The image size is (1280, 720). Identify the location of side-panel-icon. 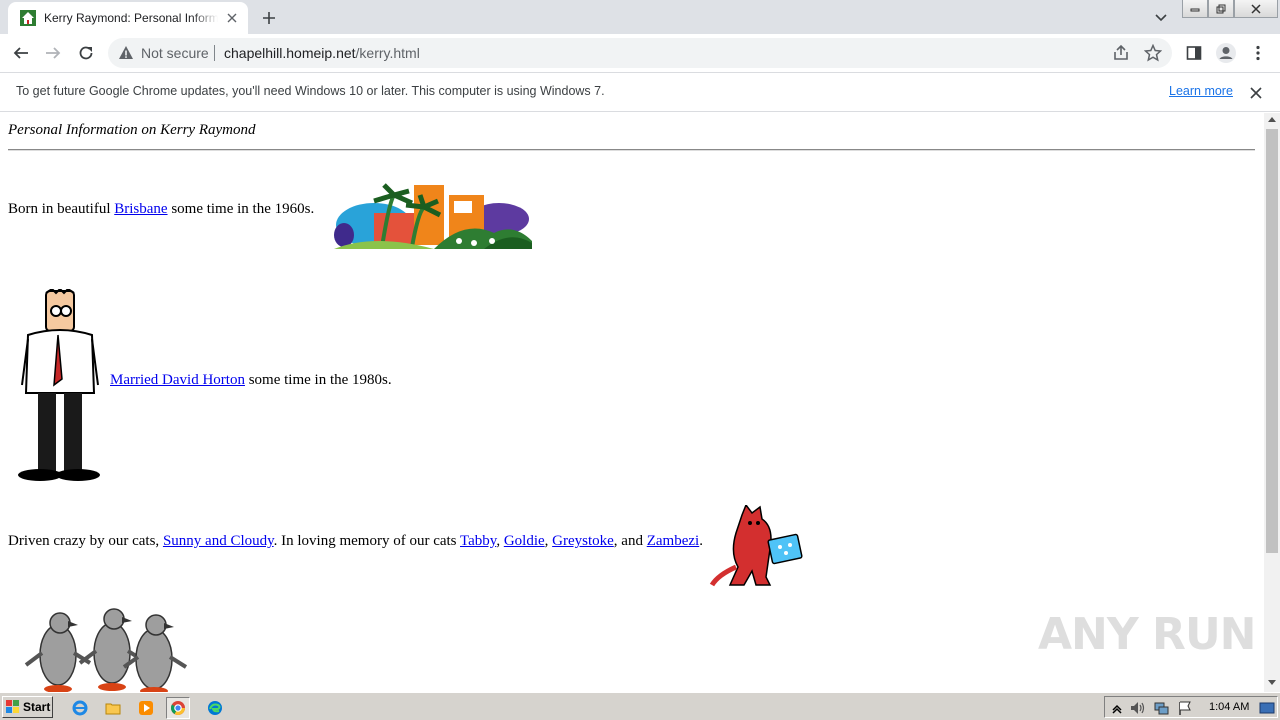
(1194, 53).